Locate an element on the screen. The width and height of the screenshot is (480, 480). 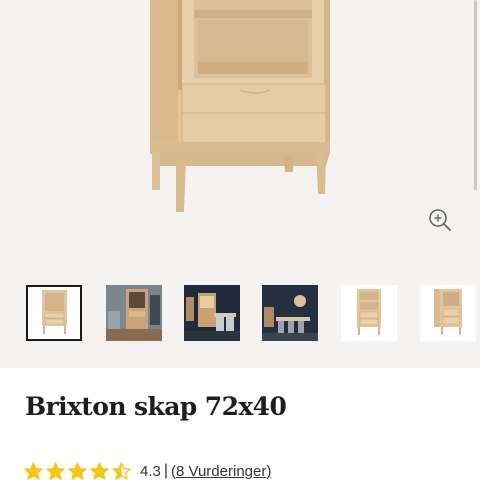
product-title: Brixton skap 72x40 is located at coordinates (156, 406).